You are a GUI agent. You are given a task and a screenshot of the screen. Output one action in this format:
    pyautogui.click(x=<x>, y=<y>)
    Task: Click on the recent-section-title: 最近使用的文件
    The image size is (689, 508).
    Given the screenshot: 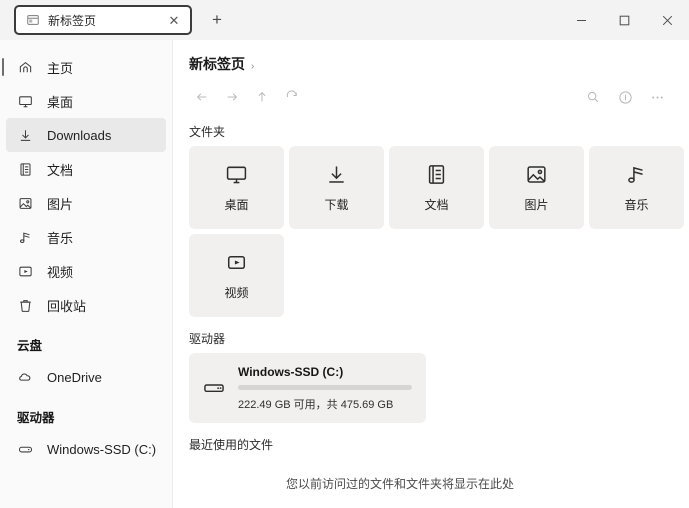 What is the action you would take?
    pyautogui.click(x=231, y=445)
    